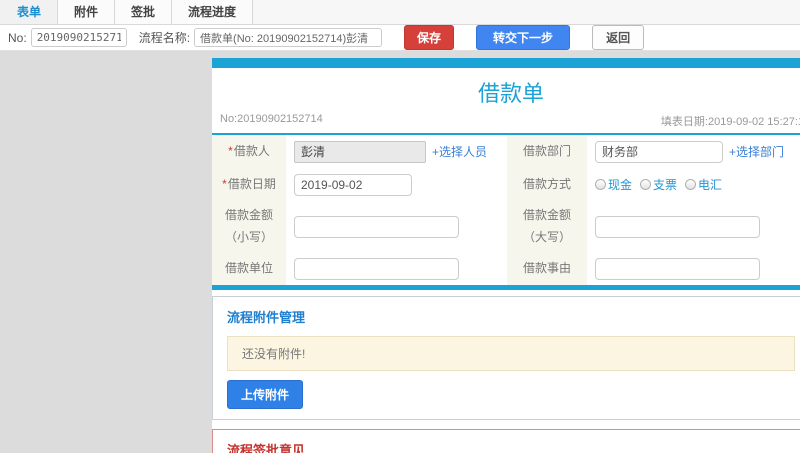 This screenshot has width=800, height=453. What do you see at coordinates (506, 441) in the screenshot?
I see `approval-section: 流程签批意见 B I abc A ∞ ∞ ⚑ ≡ ≡ ⇤ ⇥` at bounding box center [506, 441].